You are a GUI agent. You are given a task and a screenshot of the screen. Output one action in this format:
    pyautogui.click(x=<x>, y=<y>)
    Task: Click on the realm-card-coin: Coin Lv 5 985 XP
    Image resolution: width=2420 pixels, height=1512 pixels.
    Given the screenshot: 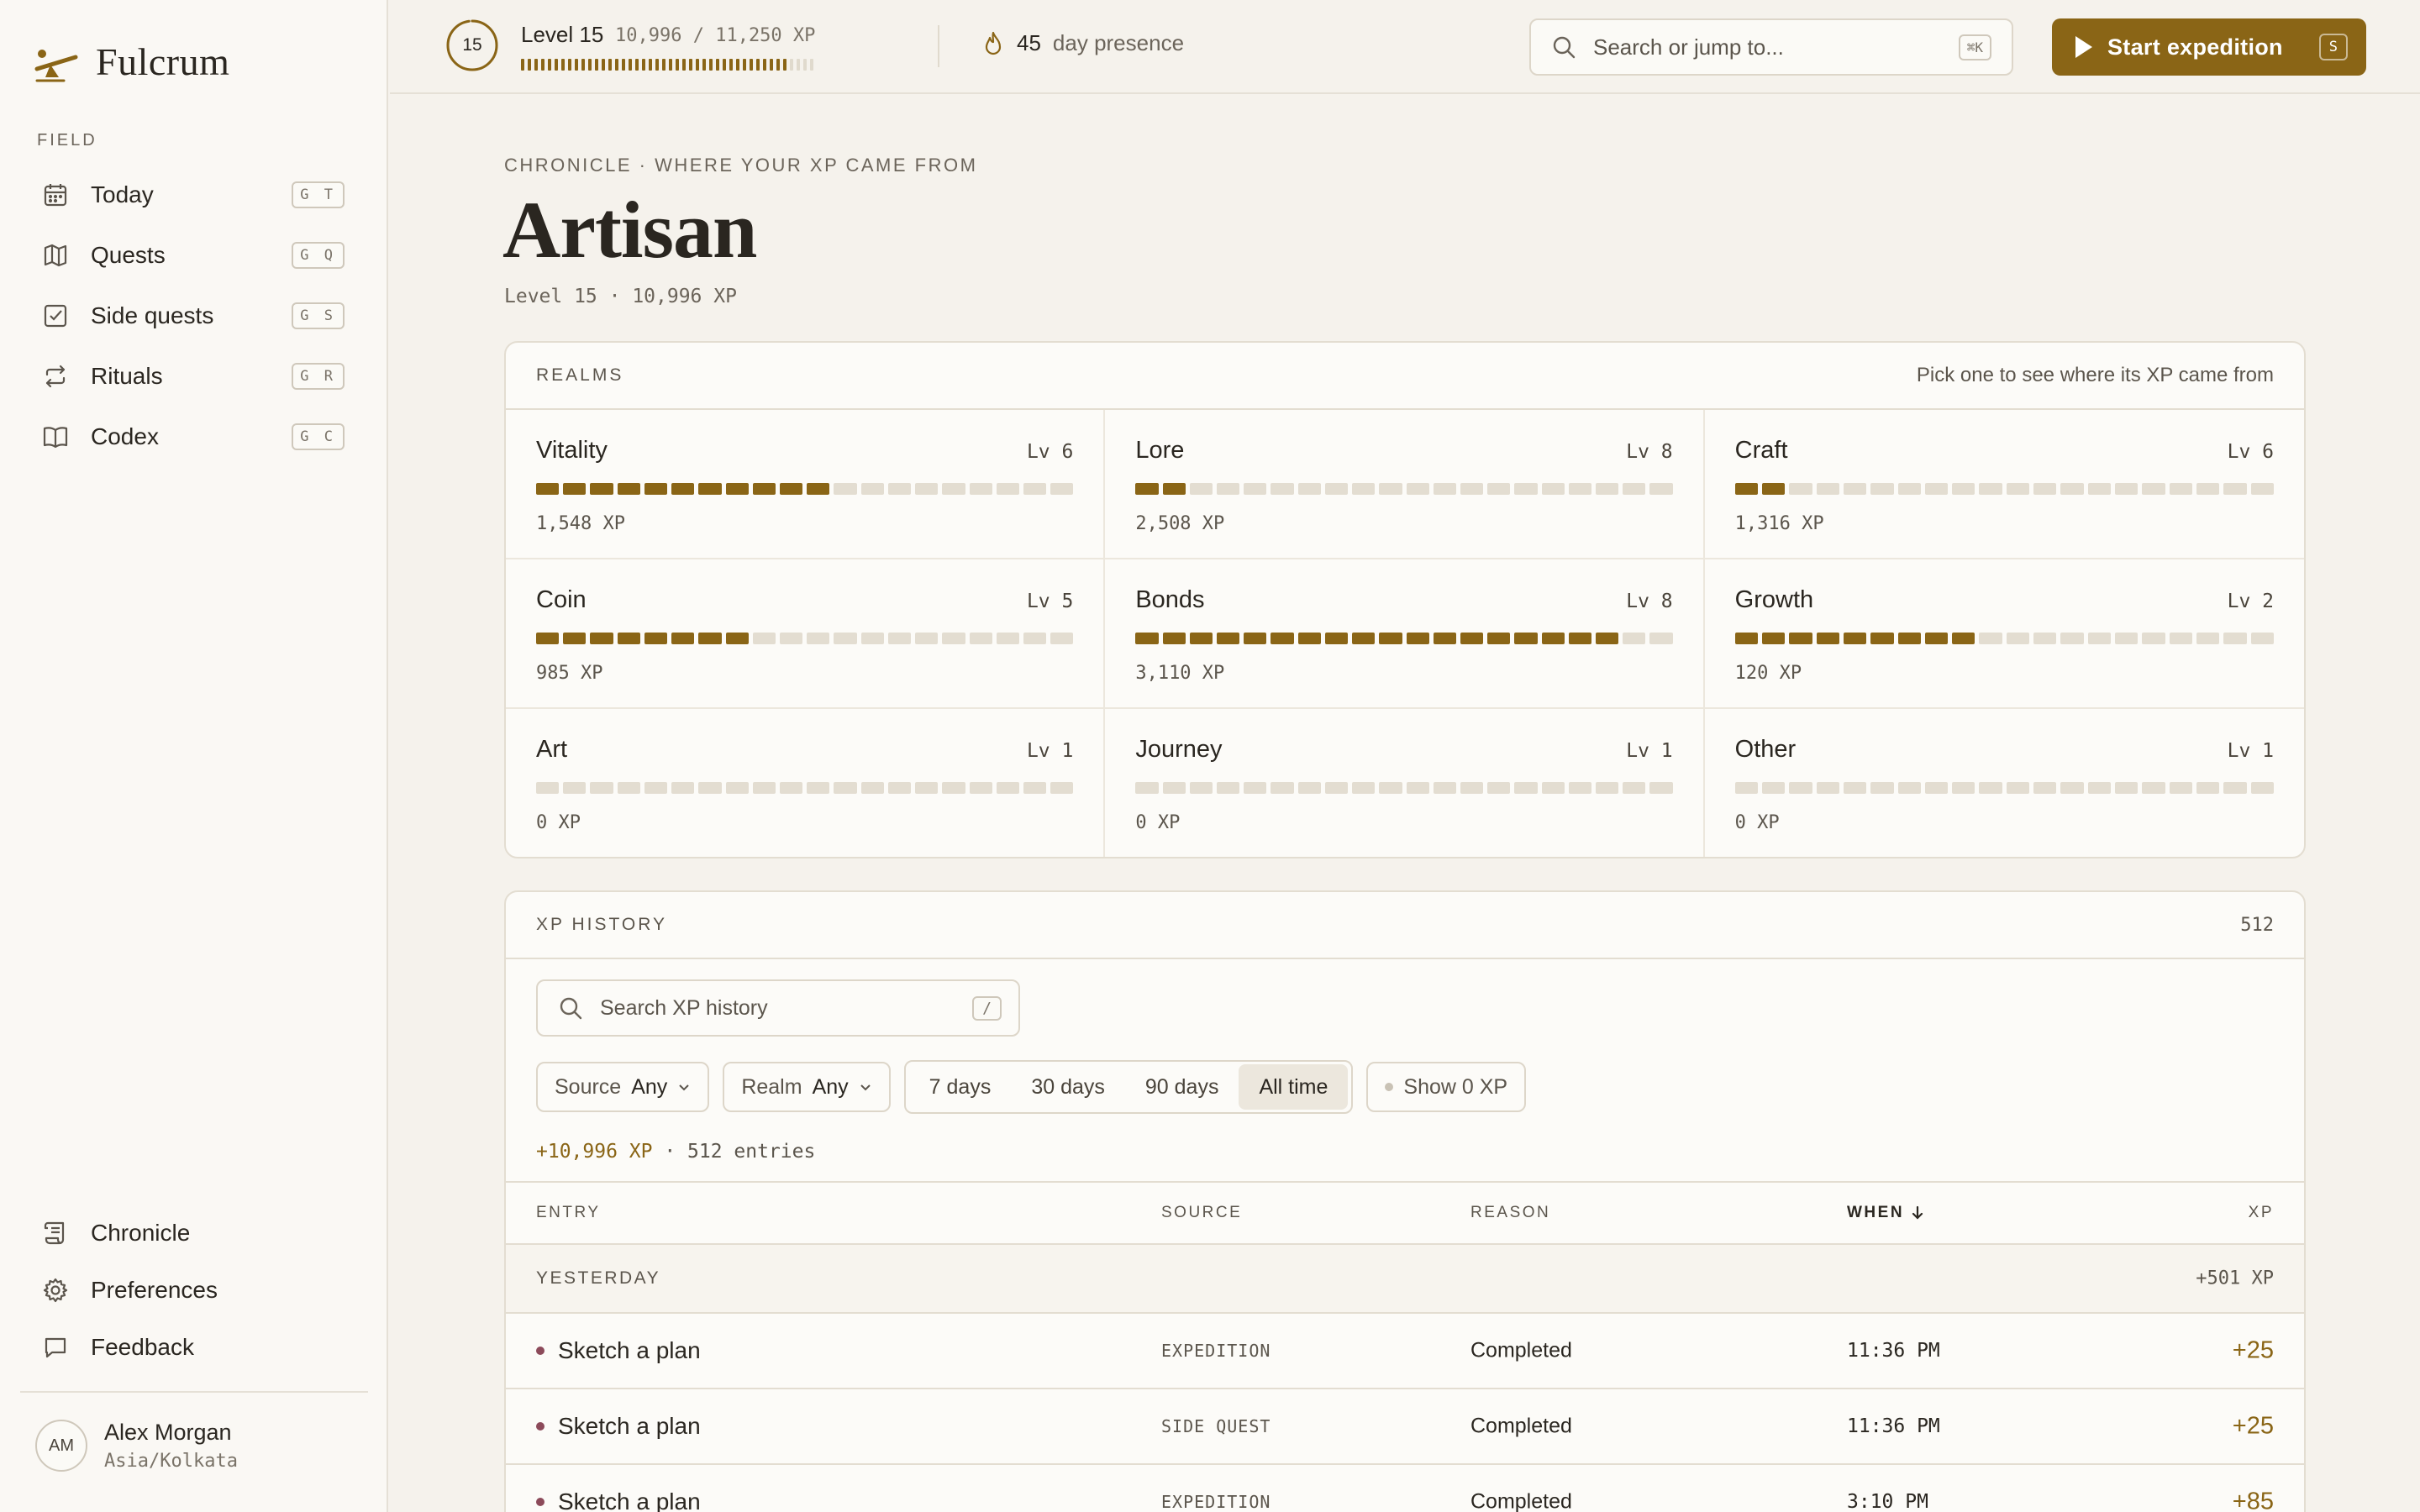 What is the action you would take?
    pyautogui.click(x=806, y=634)
    